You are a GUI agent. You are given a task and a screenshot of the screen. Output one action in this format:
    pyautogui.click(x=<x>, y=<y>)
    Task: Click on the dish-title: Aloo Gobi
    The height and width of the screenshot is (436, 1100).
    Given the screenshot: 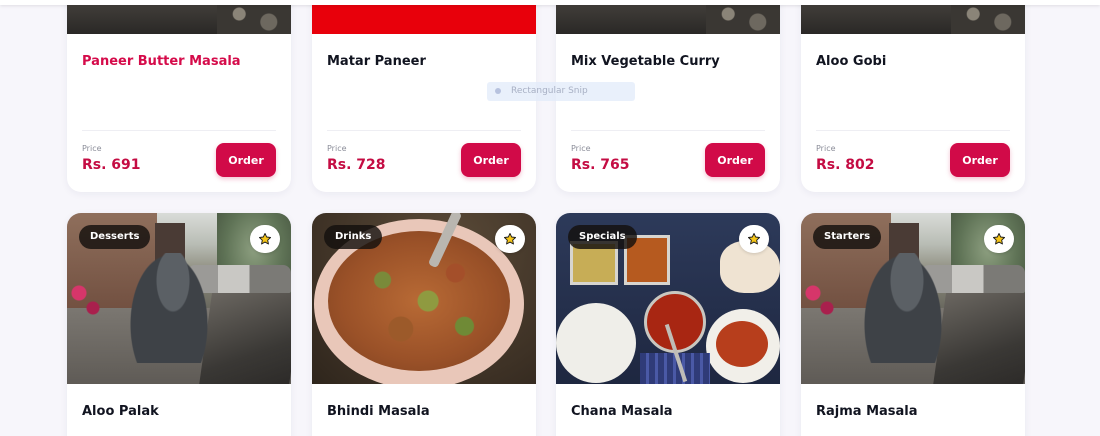 What is the action you would take?
    pyautogui.click(x=851, y=61)
    